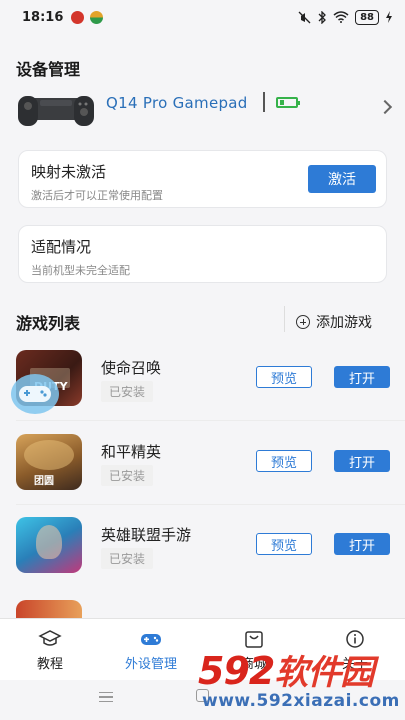  Describe the element at coordinates (44, 481) in the screenshot. I see `pubg-icon-text: 团圆` at that location.